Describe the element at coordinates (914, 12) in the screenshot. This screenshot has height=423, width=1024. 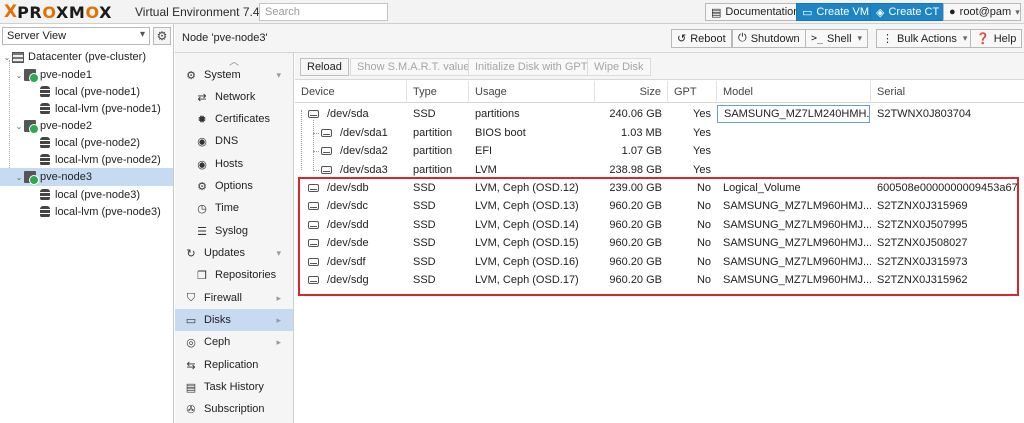
I see `create-ct-label: Create CT` at that location.